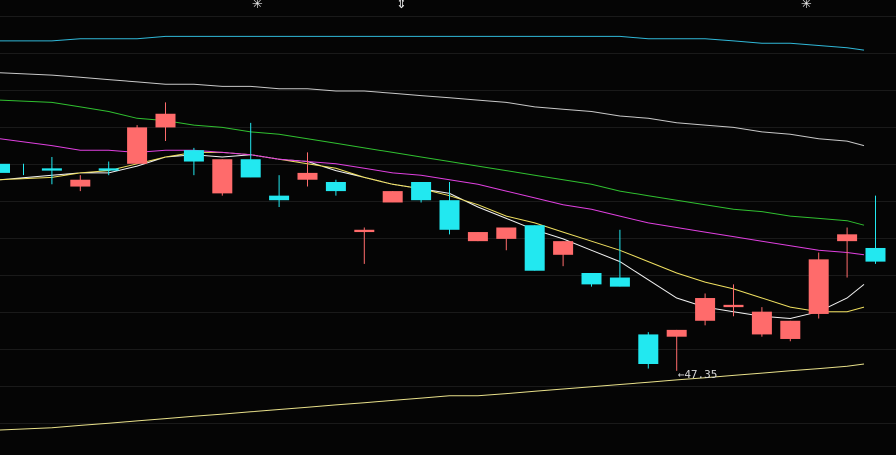  Describe the element at coordinates (701, 374) in the screenshot. I see `low-price-value: 47.35` at that location.